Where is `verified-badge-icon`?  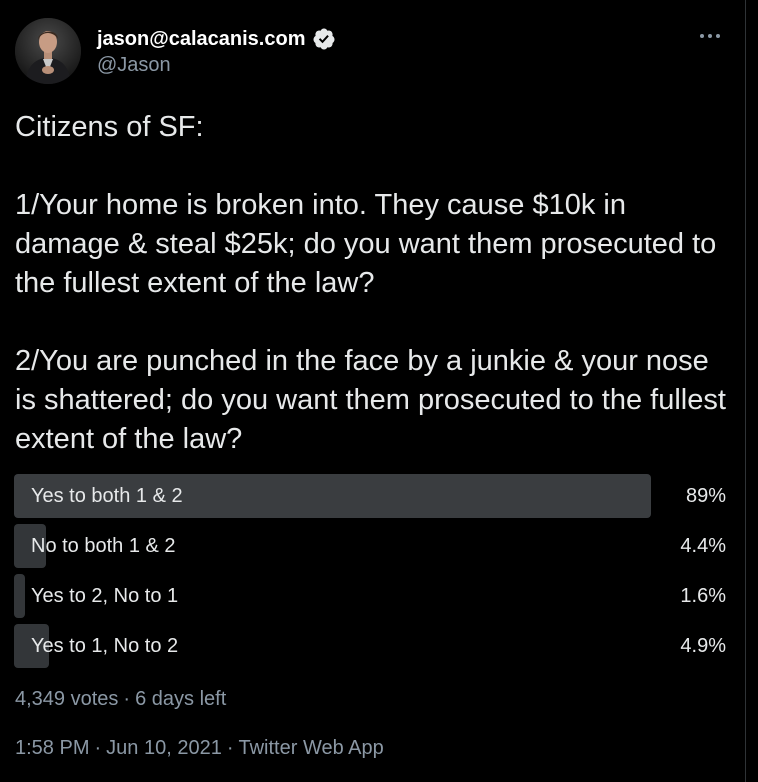 verified-badge-icon is located at coordinates (324, 39).